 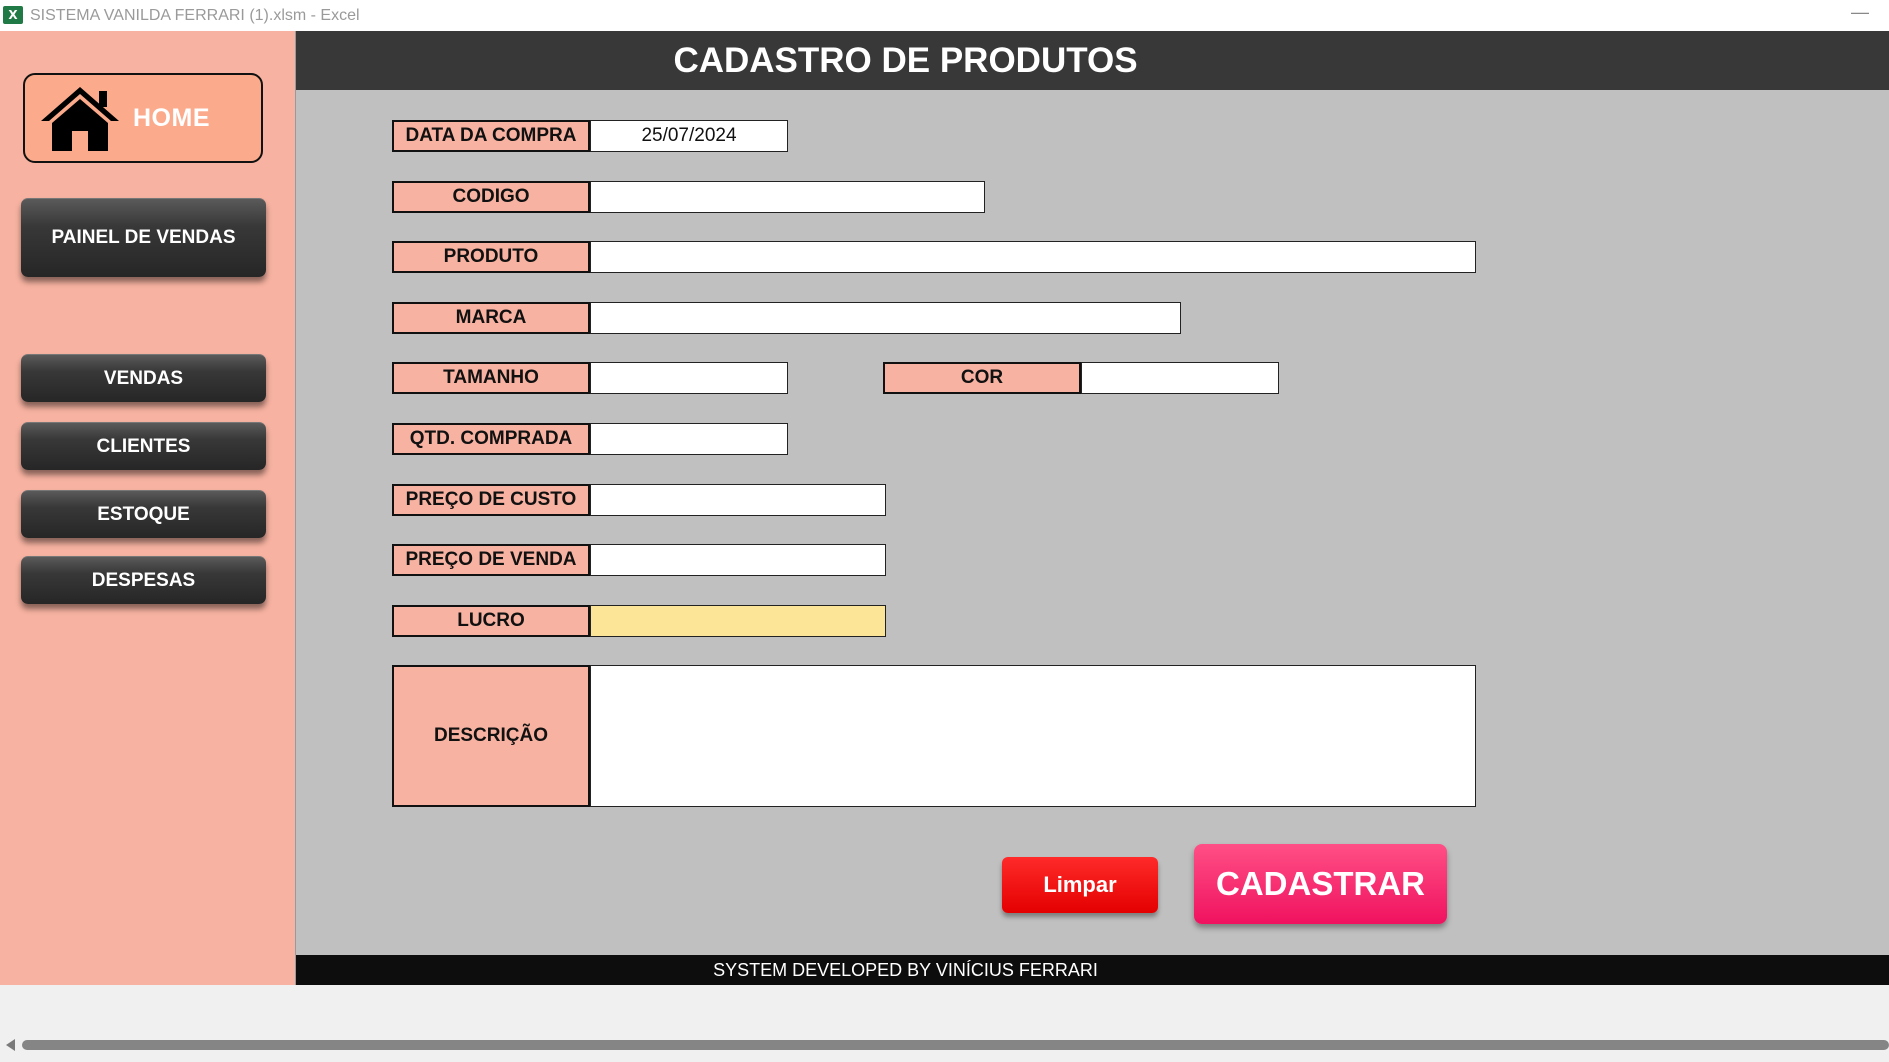 I want to click on marca-field, so click(x=885, y=318).